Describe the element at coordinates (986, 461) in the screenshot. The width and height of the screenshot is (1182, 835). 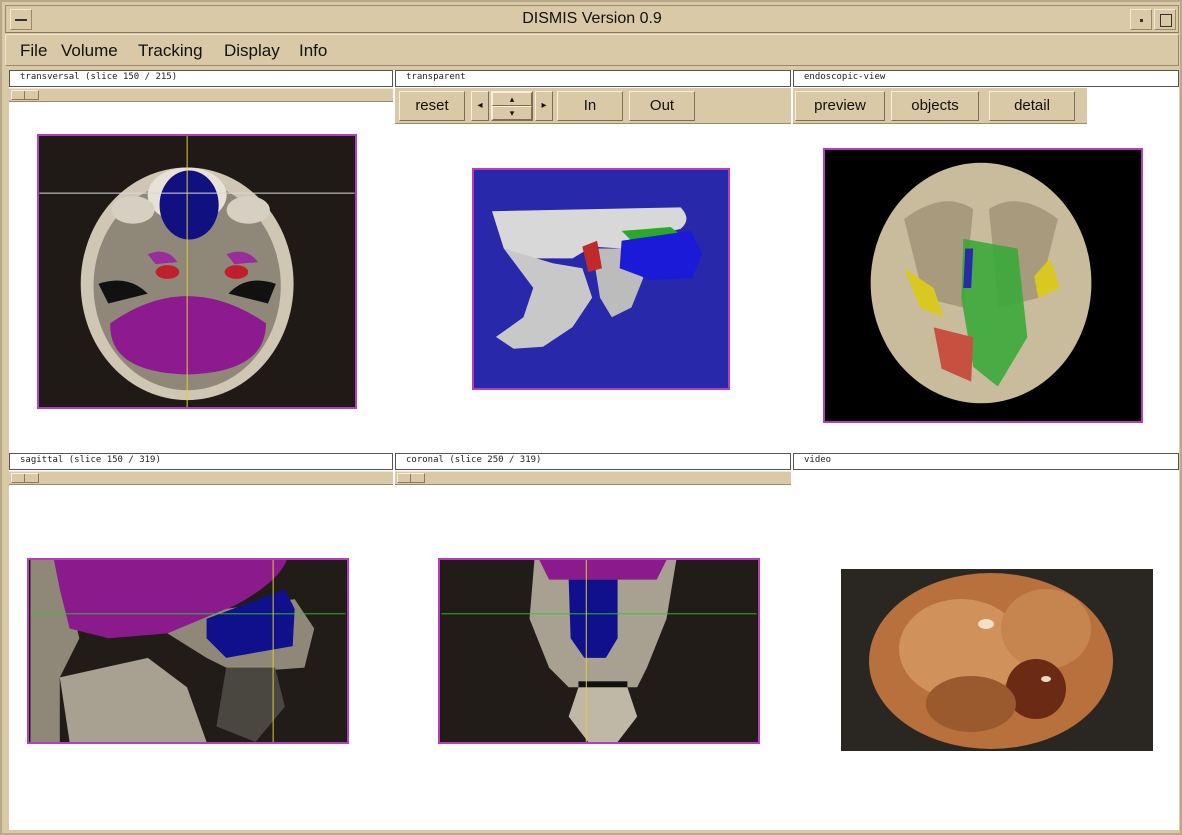
I see `video-label: video` at that location.